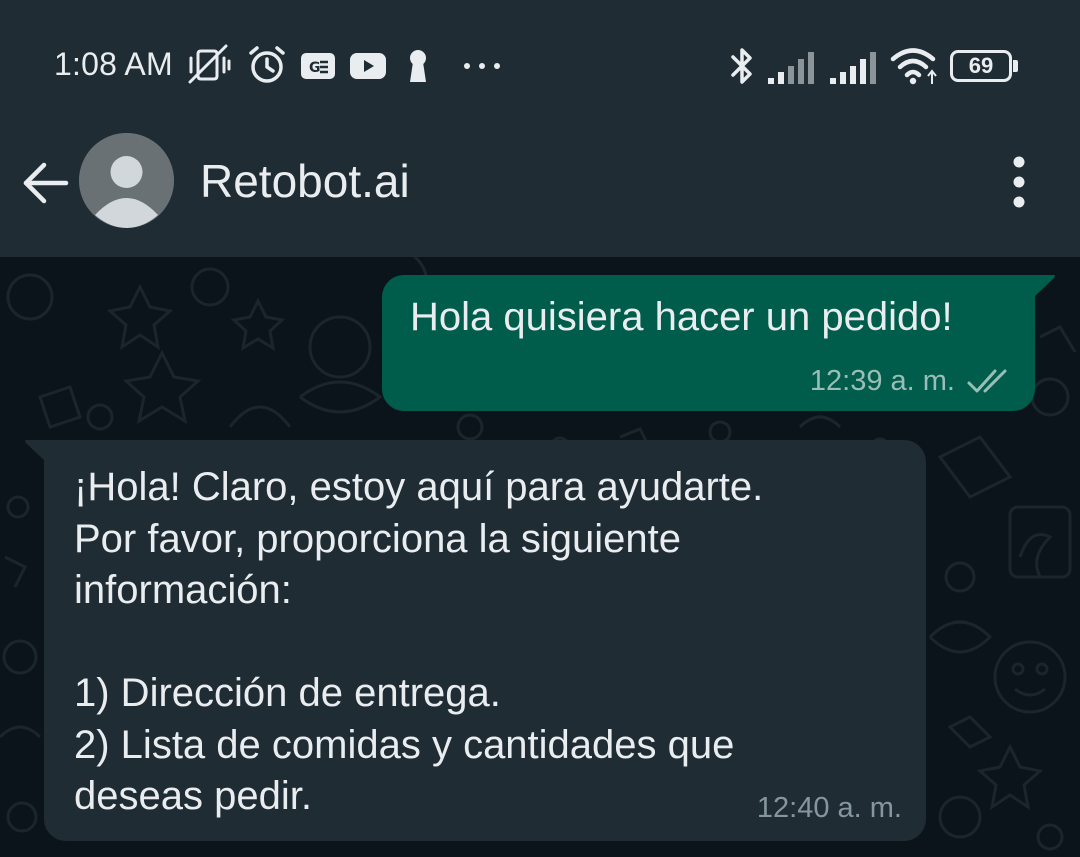 Image resolution: width=1080 pixels, height=857 pixels. I want to click on arrow-left-icon, so click(46, 183).